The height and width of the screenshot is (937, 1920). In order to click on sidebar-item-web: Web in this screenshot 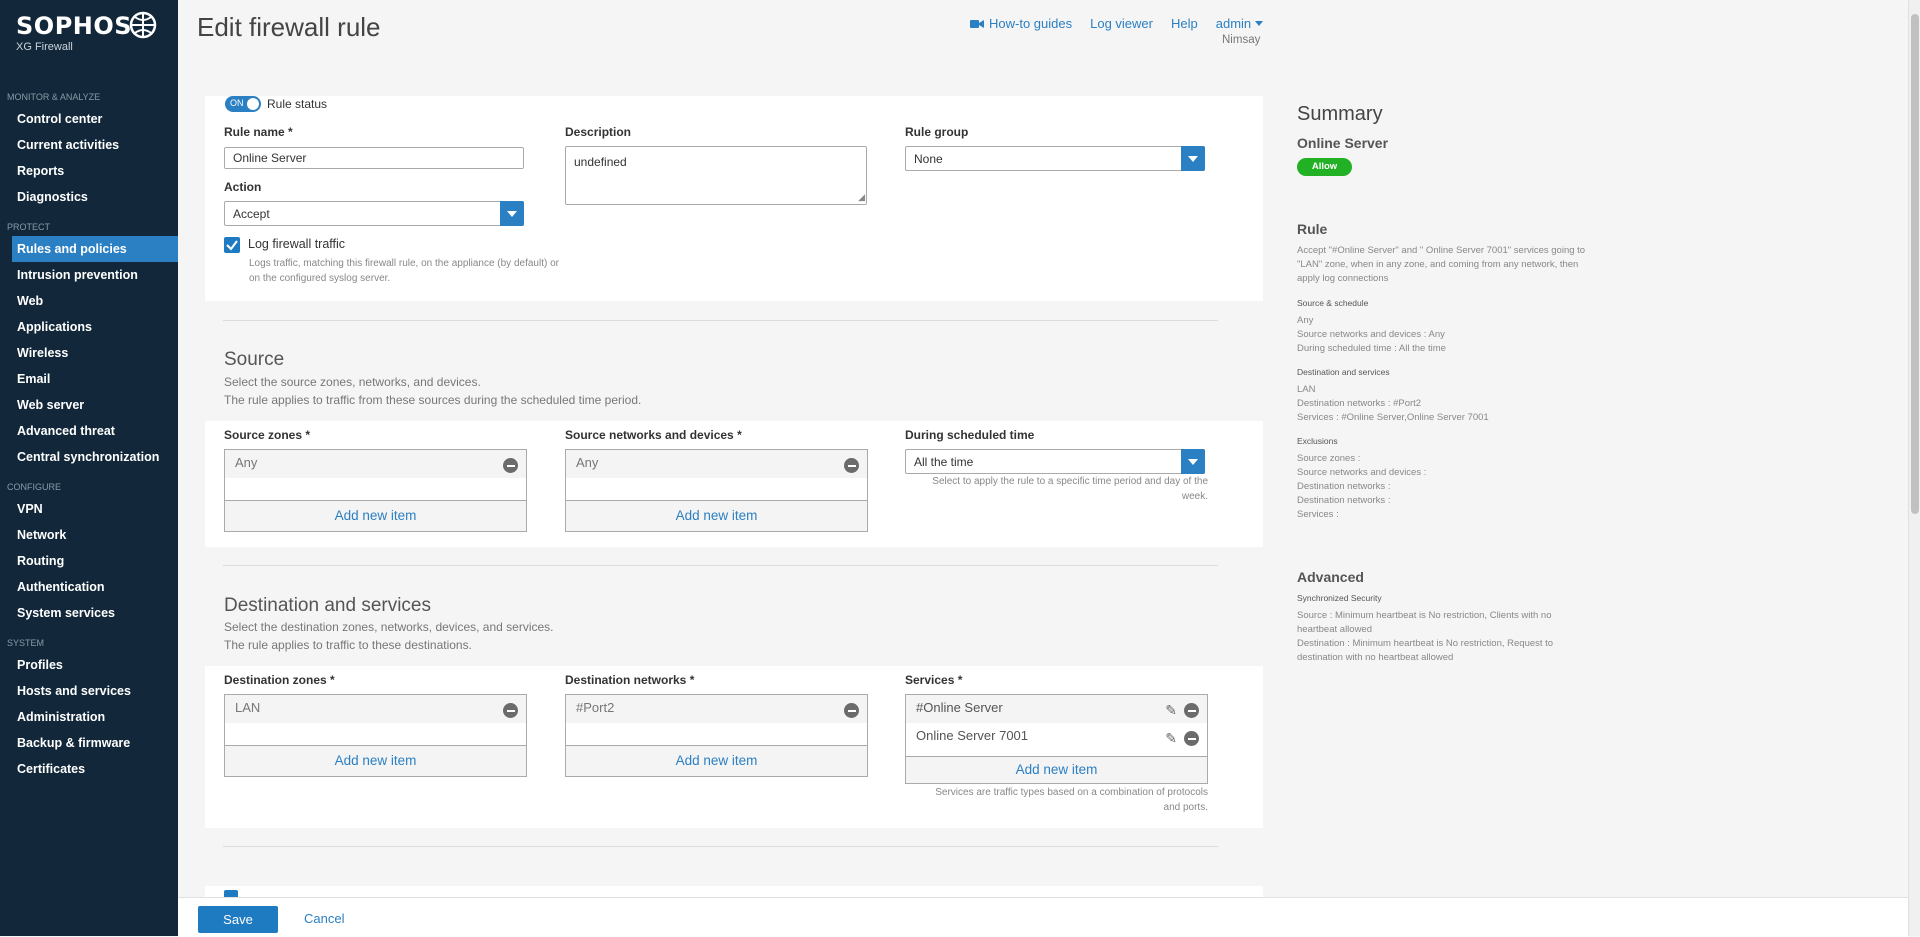, I will do `click(89, 301)`.